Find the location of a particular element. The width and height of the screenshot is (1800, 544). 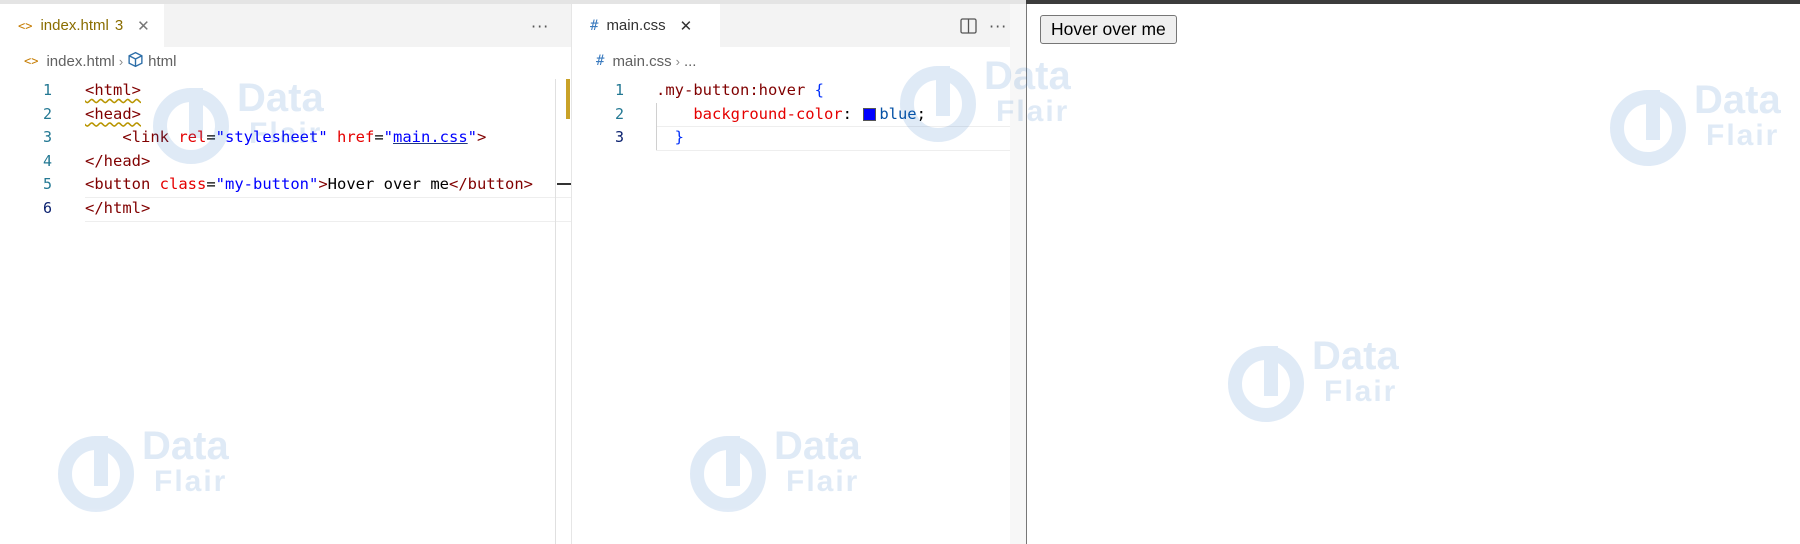

sash-divider is located at coordinates (1018, 274).